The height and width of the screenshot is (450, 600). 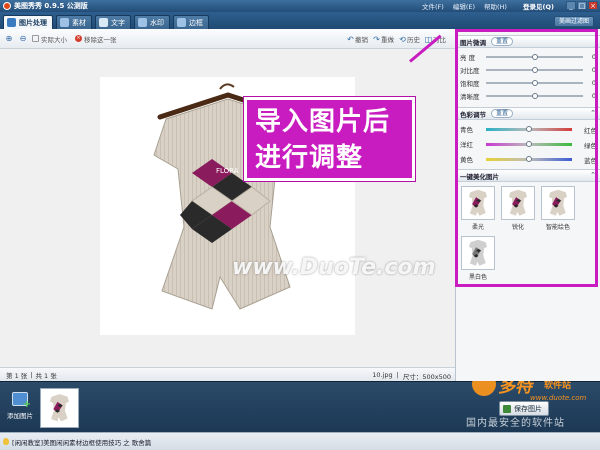 I want to click on tab-watermark: 水印, so click(x=152, y=22).